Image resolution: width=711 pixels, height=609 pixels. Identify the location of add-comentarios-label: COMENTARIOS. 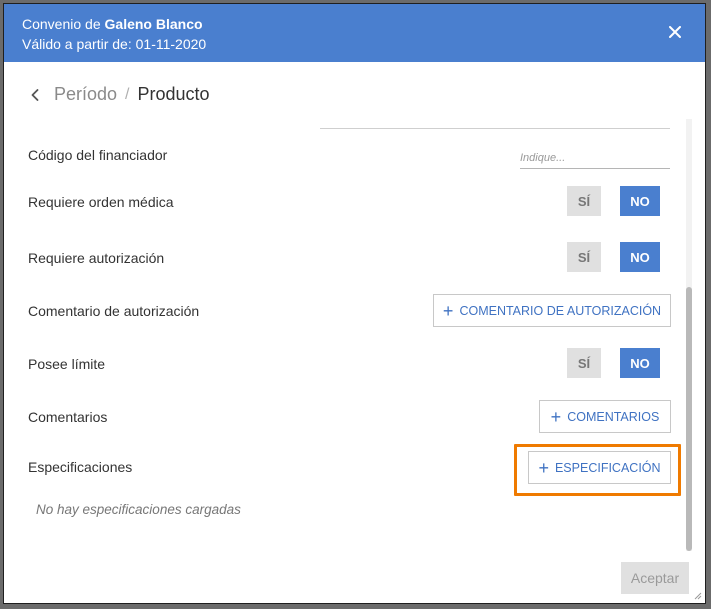
(613, 416).